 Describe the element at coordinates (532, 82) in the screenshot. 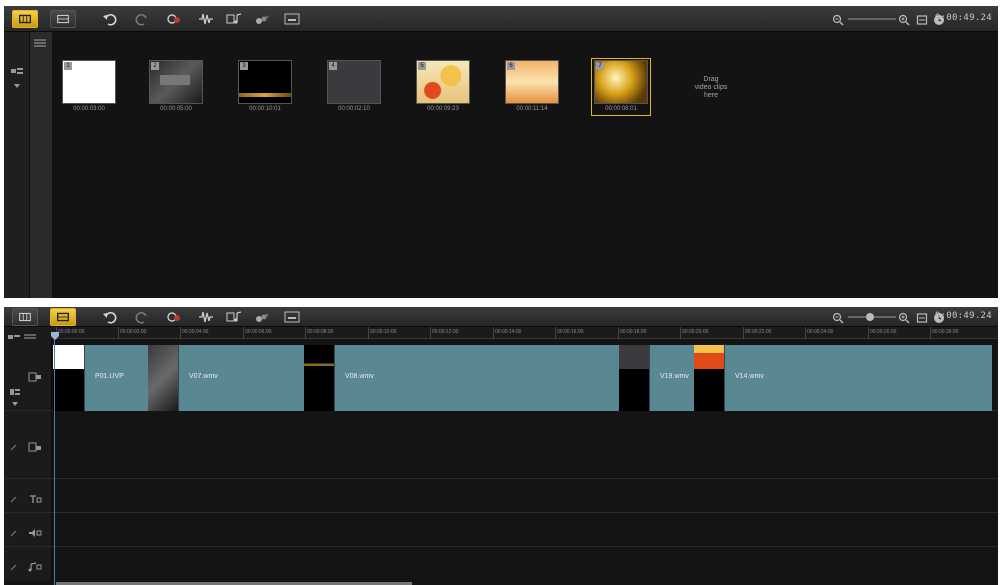

I see `storyboard-clip-6: 6` at that location.